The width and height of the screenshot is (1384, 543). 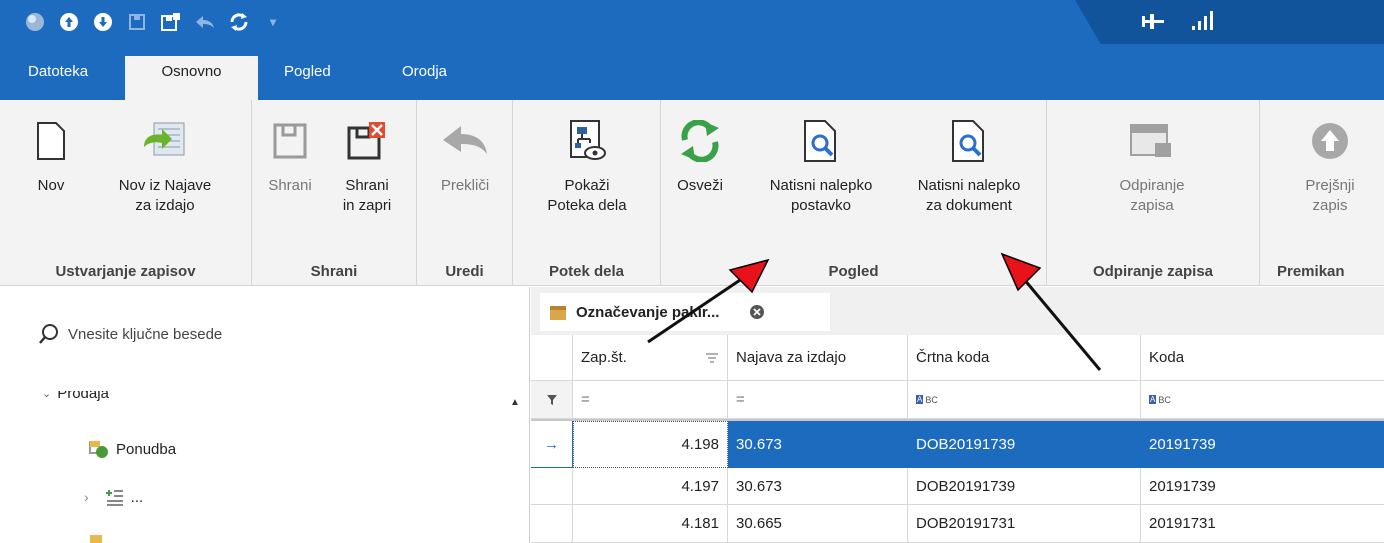 What do you see at coordinates (587, 161) in the screenshot?
I see `show-workflow-button: Pokaži Poteka dela` at bounding box center [587, 161].